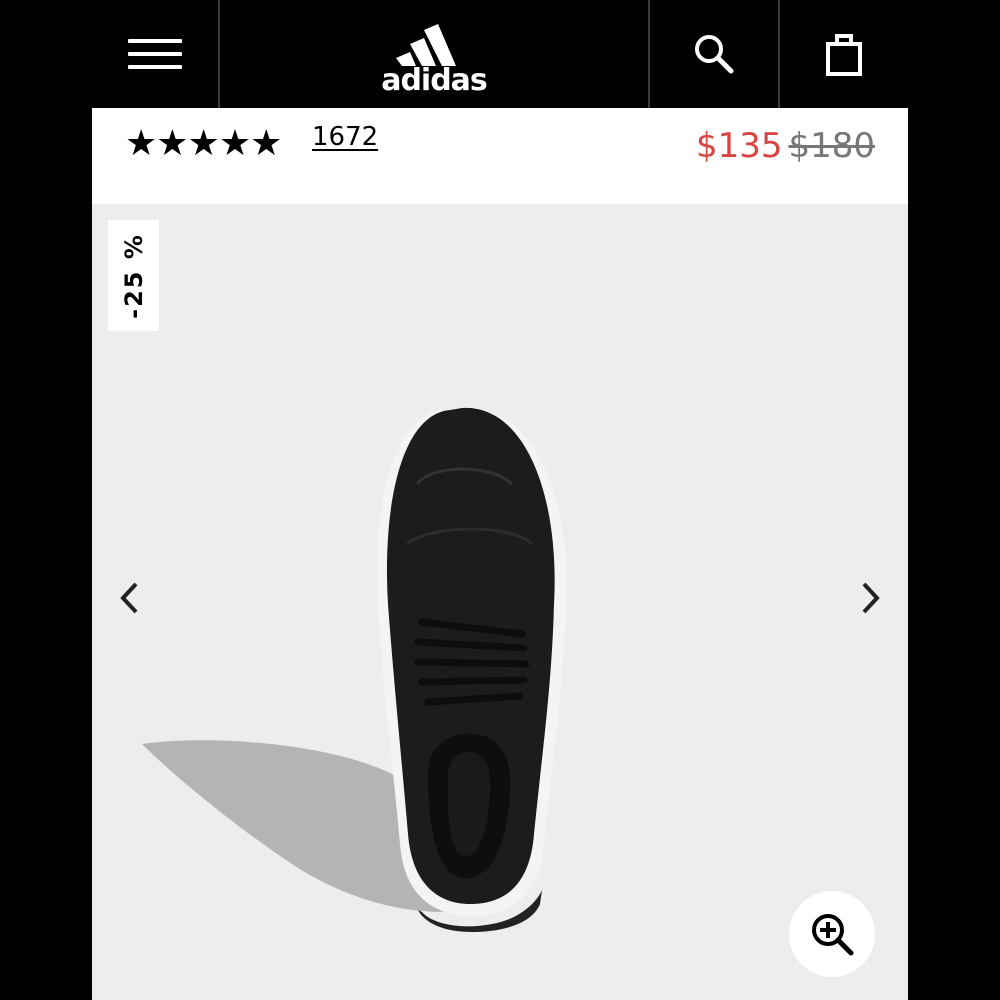 This screenshot has height=1000, width=1000. I want to click on original-price: $180, so click(831, 146).